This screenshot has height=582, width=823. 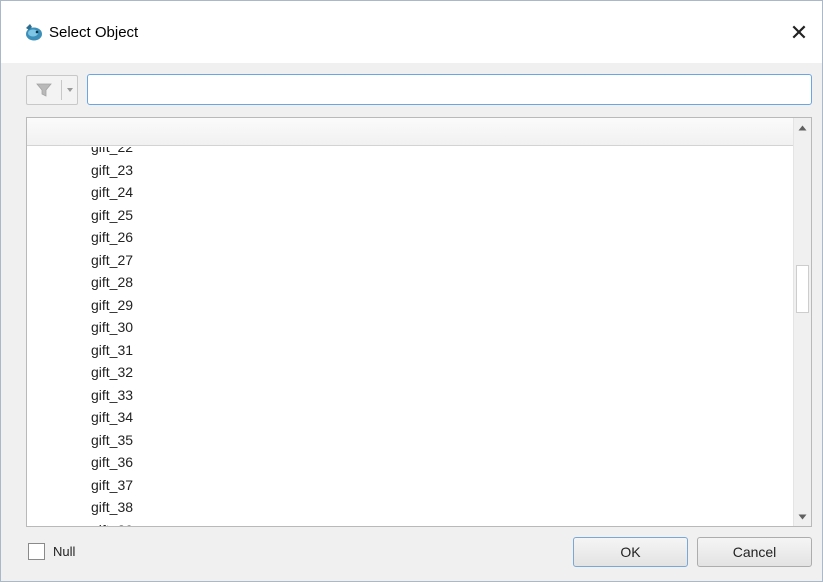 I want to click on app-icon, so click(x=33, y=33).